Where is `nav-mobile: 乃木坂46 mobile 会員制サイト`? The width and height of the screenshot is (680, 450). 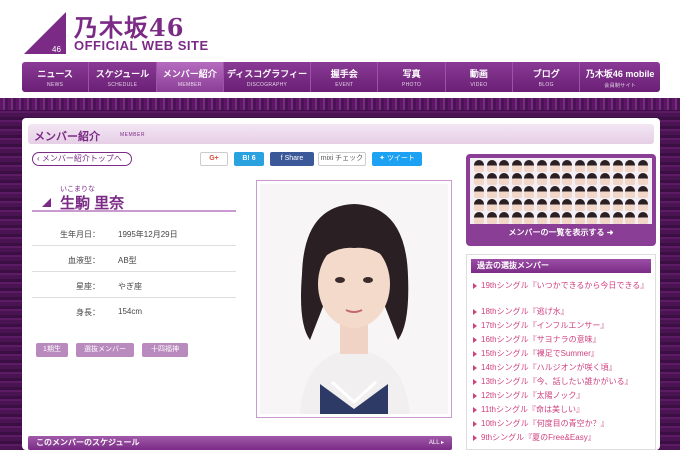 nav-mobile: 乃木坂46 mobile 会員制サイト is located at coordinates (620, 77).